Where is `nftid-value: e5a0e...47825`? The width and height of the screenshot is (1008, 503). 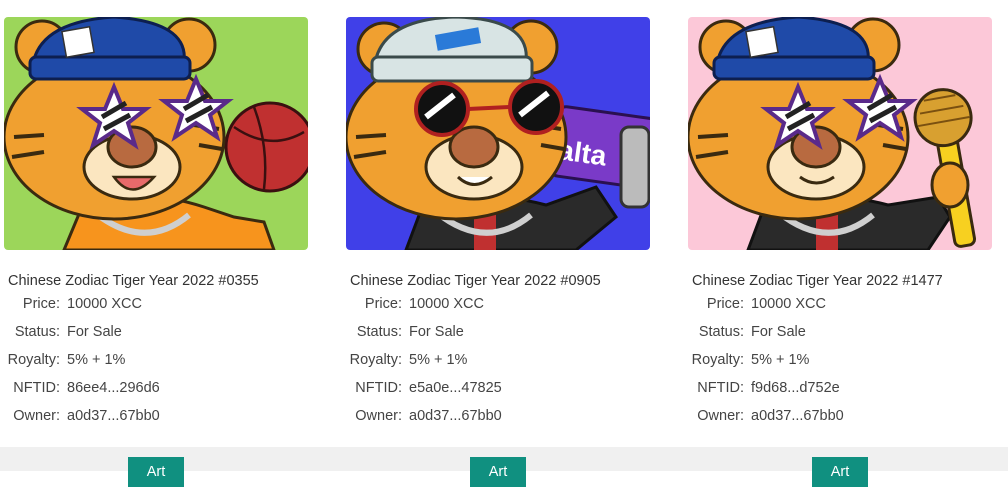 nftid-value: e5a0e...47825 is located at coordinates (455, 388).